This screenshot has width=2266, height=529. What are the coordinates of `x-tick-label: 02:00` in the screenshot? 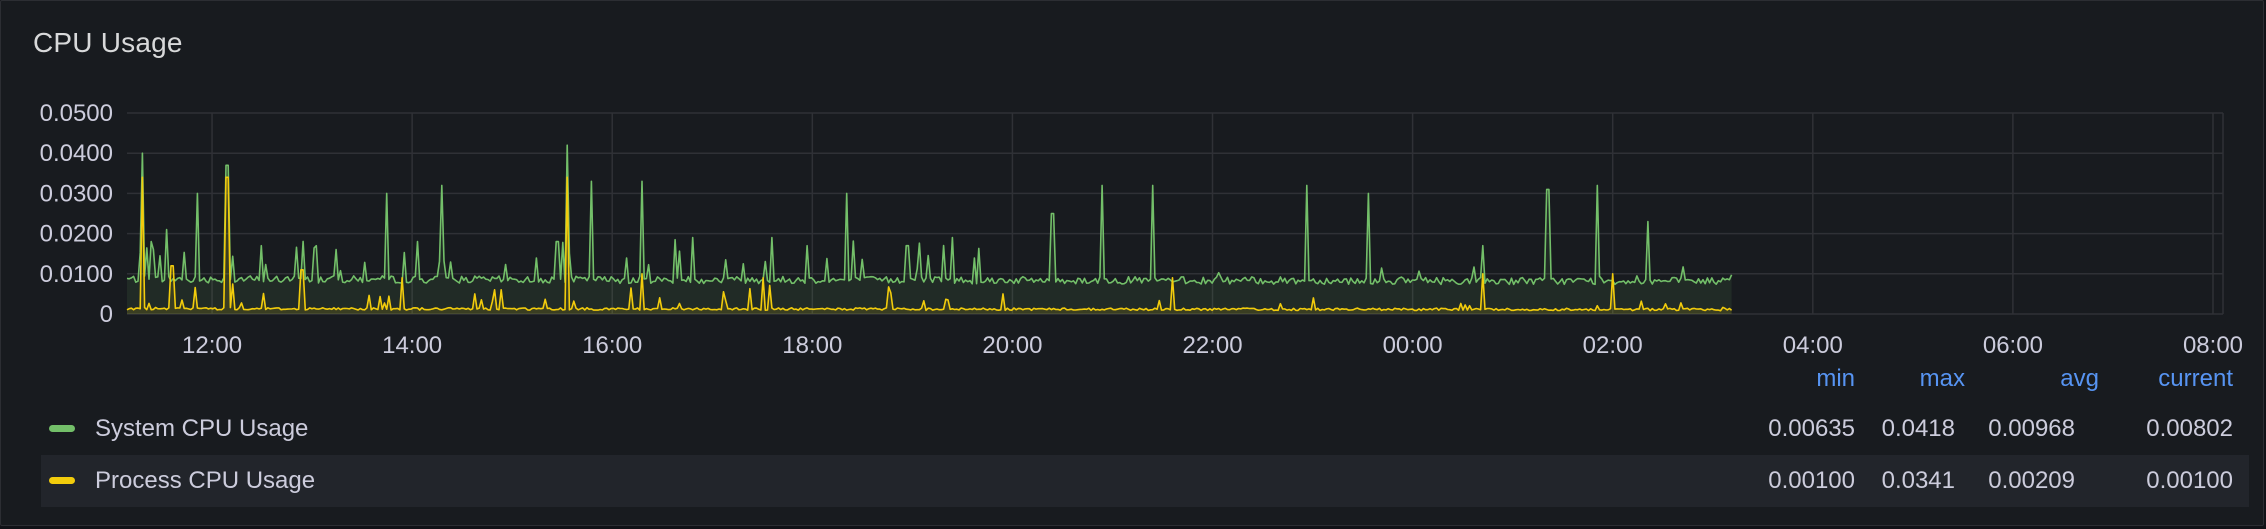 It's located at (1613, 345).